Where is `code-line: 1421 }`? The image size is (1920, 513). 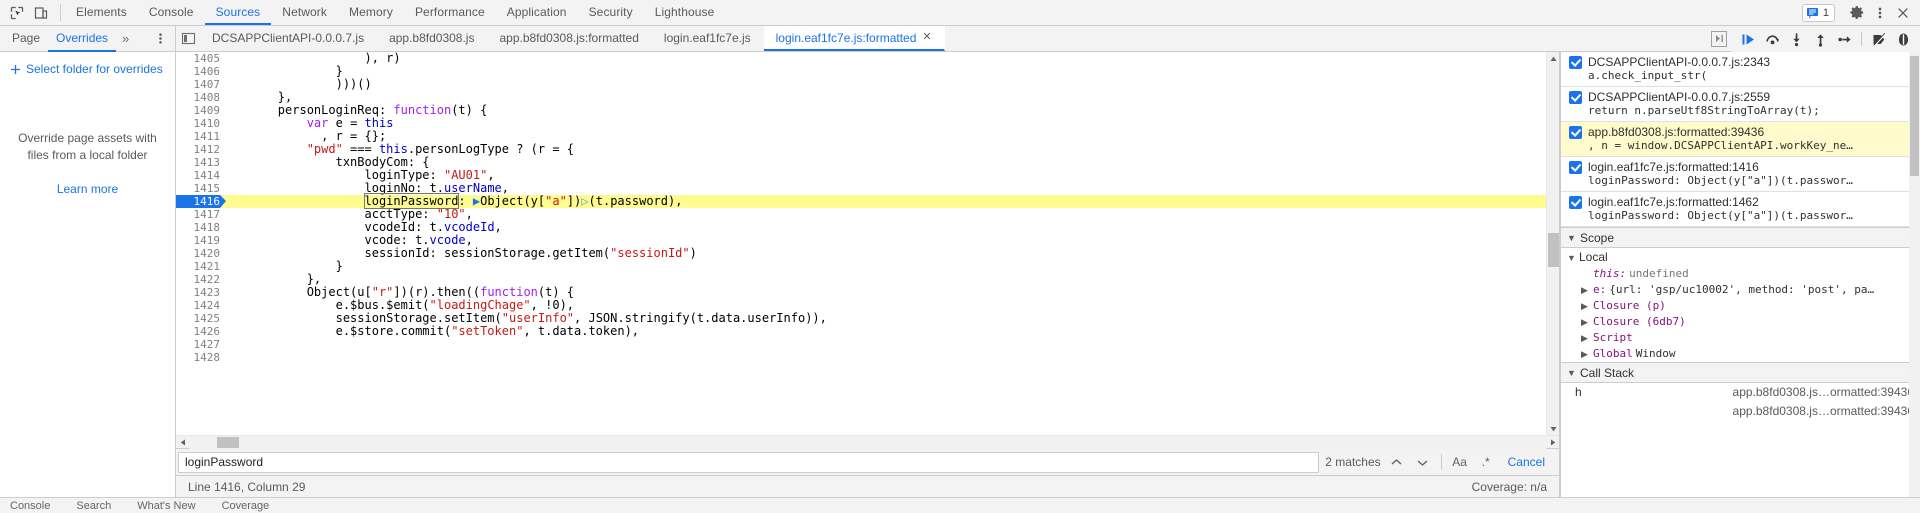 code-line: 1421 } is located at coordinates (861, 266).